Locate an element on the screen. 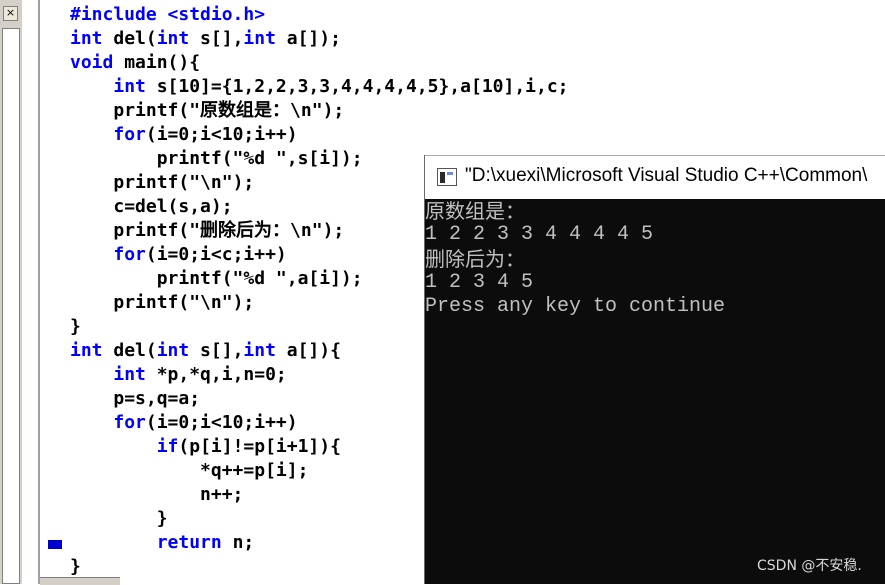 The height and width of the screenshot is (585, 885). code-text: printf("删除后为：\n"); is located at coordinates (229, 230).